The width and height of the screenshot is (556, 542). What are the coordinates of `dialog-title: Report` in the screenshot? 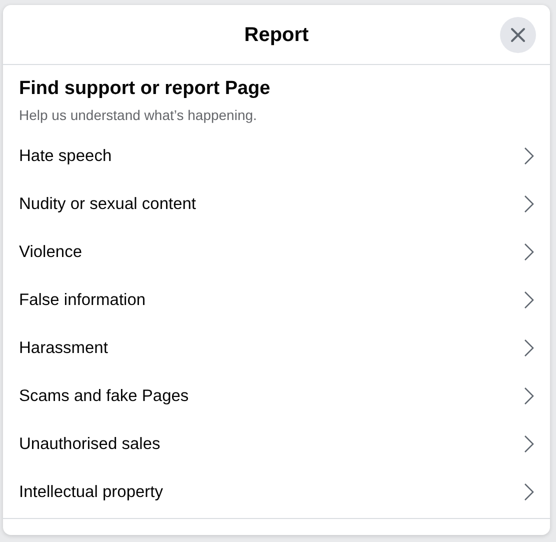 It's located at (276, 35).